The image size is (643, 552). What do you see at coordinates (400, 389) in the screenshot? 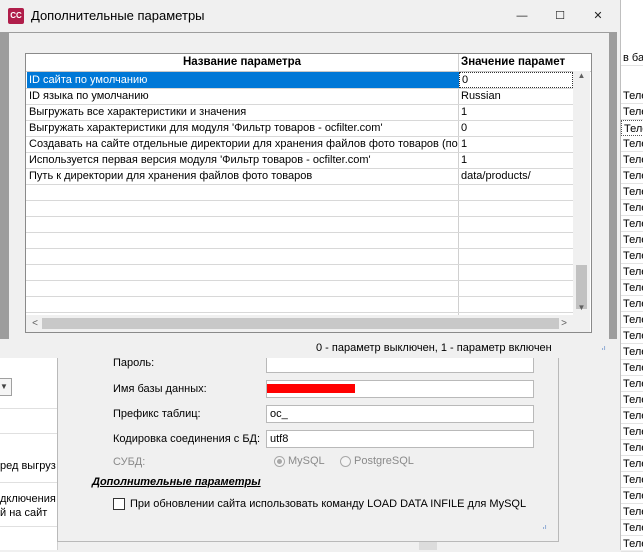
I see `db-name-input` at bounding box center [400, 389].